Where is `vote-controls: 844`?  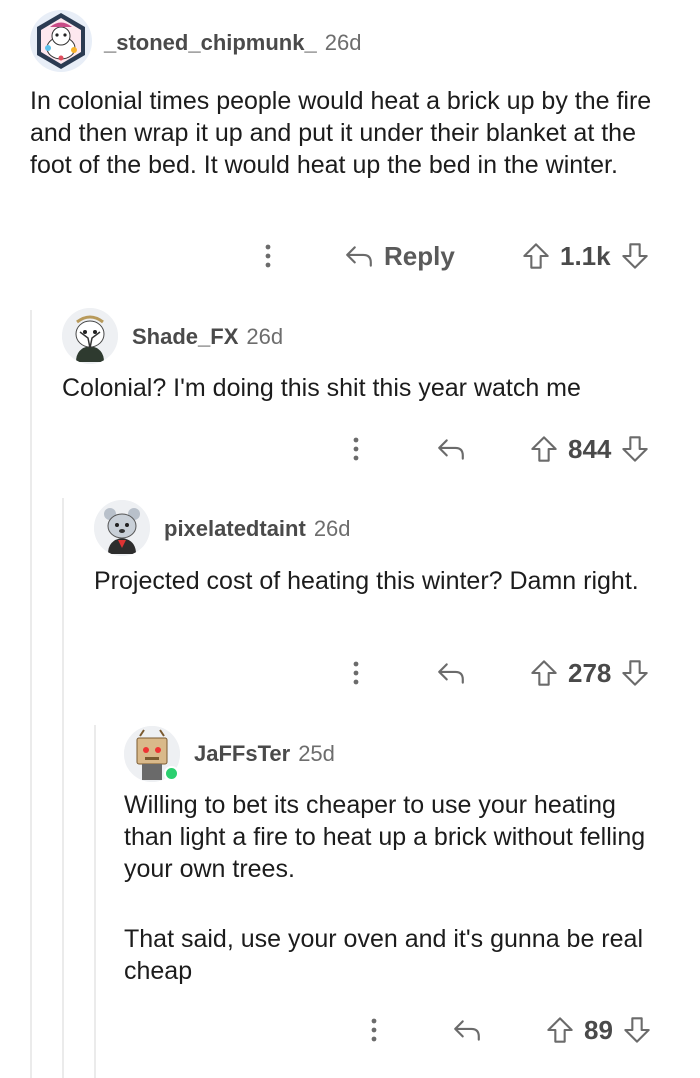 vote-controls: 844 is located at coordinates (589, 449).